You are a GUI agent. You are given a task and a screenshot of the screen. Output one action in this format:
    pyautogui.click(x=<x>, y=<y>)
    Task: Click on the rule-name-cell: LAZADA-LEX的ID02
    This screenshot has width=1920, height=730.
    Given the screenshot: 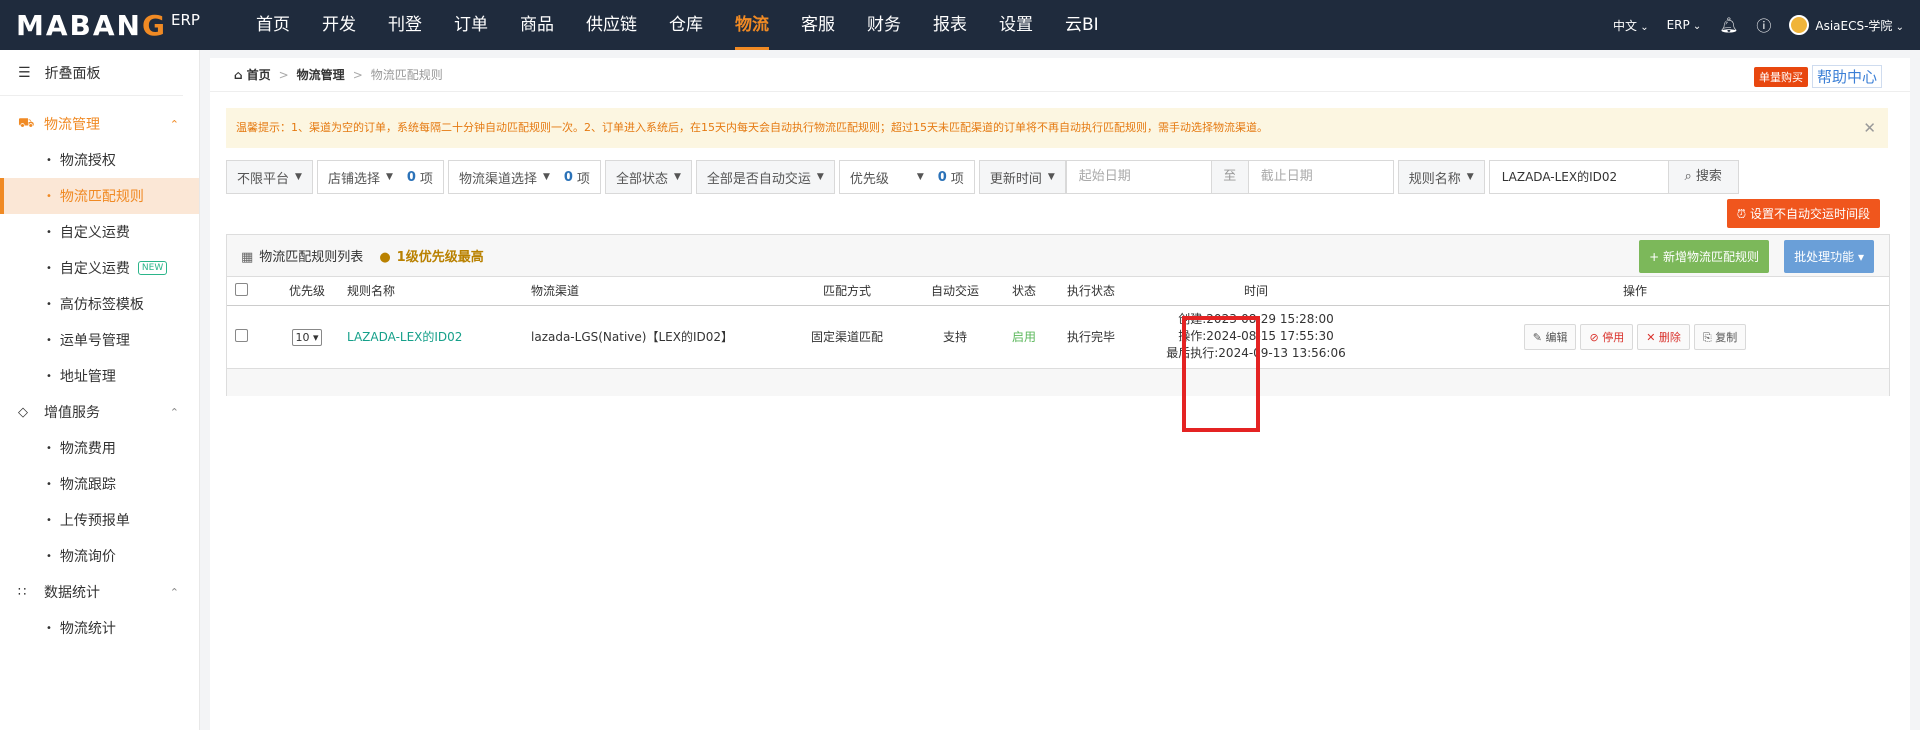 What is the action you would take?
    pyautogui.click(x=439, y=337)
    